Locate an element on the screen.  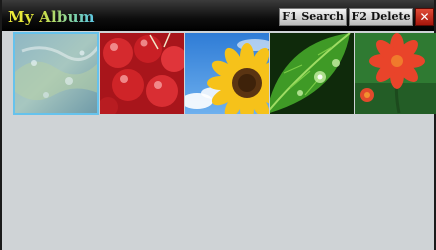
thumb-cherries is located at coordinates (142, 73).